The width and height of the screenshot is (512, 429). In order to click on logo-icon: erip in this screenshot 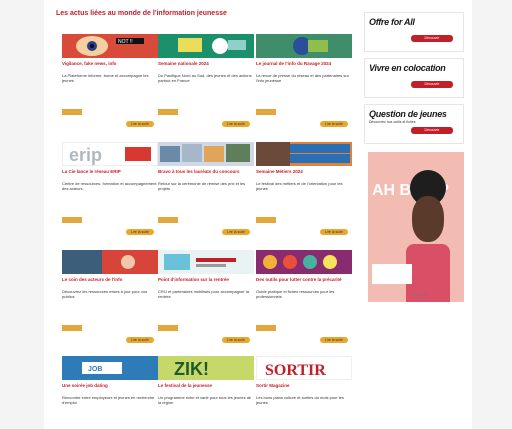, I will do `click(110, 155)`.